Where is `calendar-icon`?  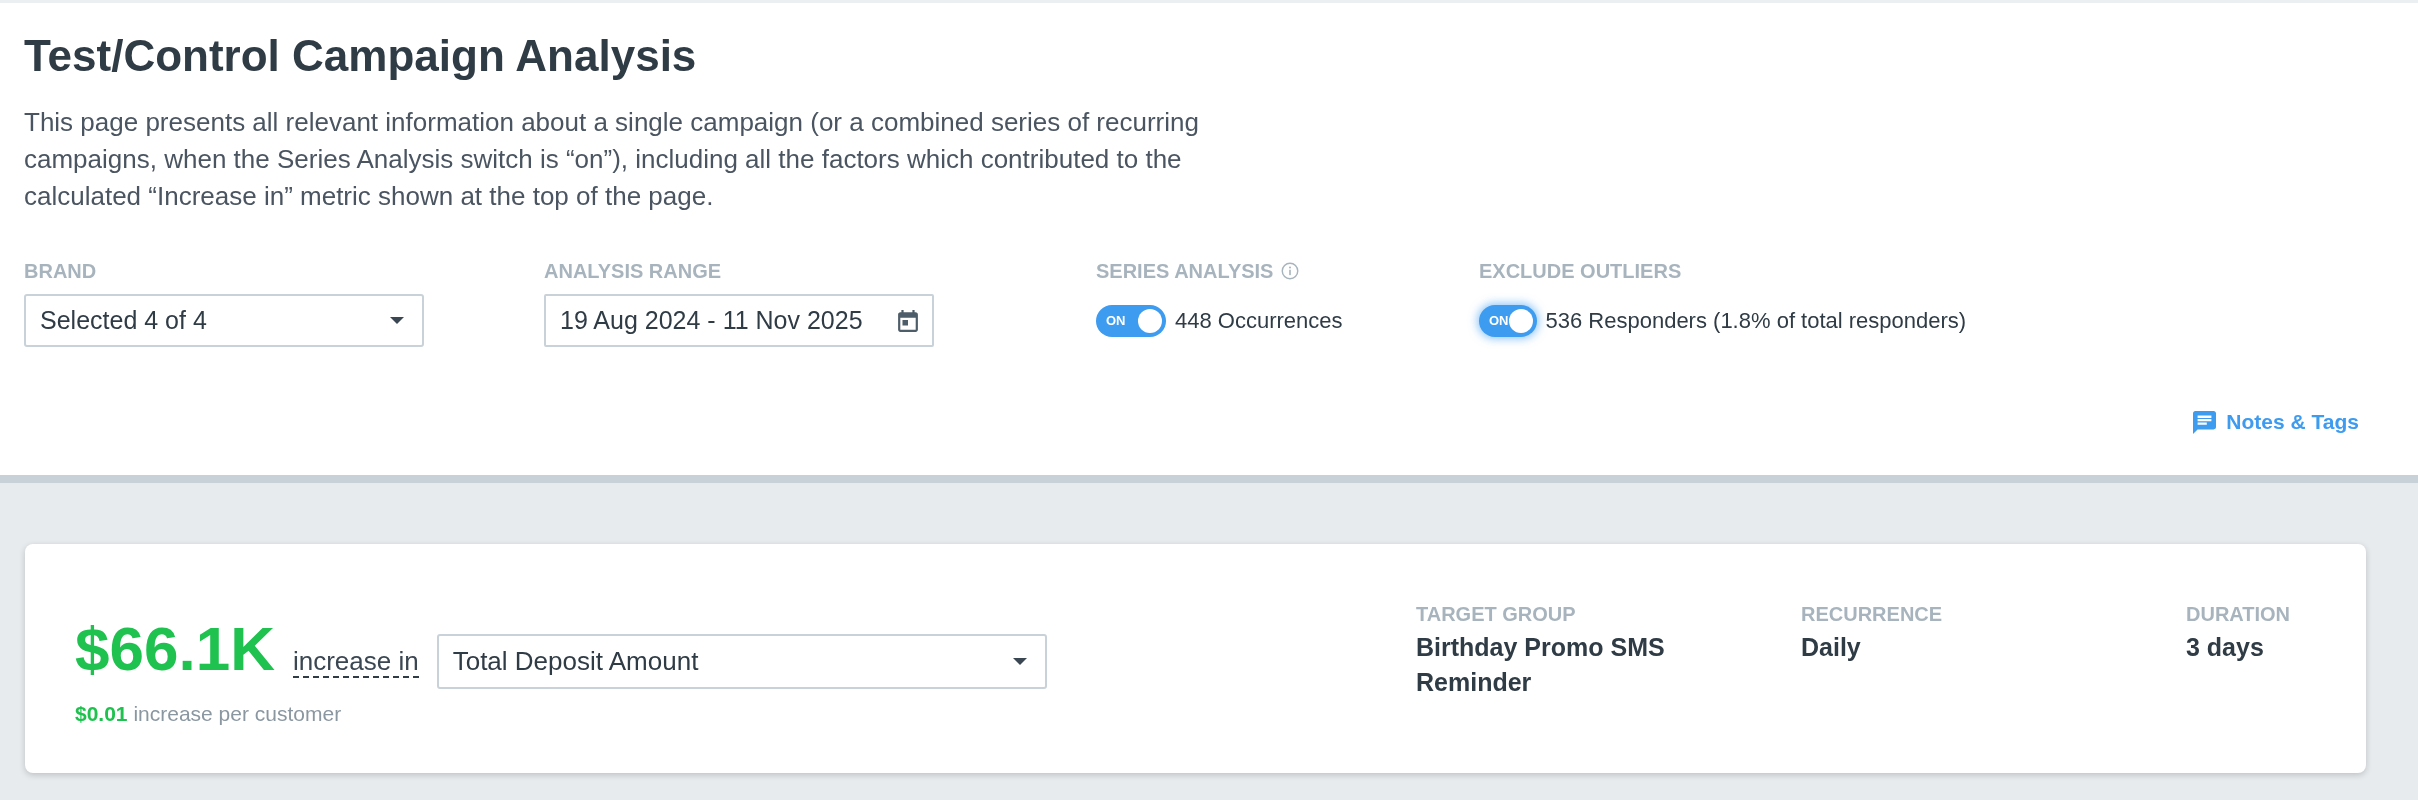
calendar-icon is located at coordinates (908, 320).